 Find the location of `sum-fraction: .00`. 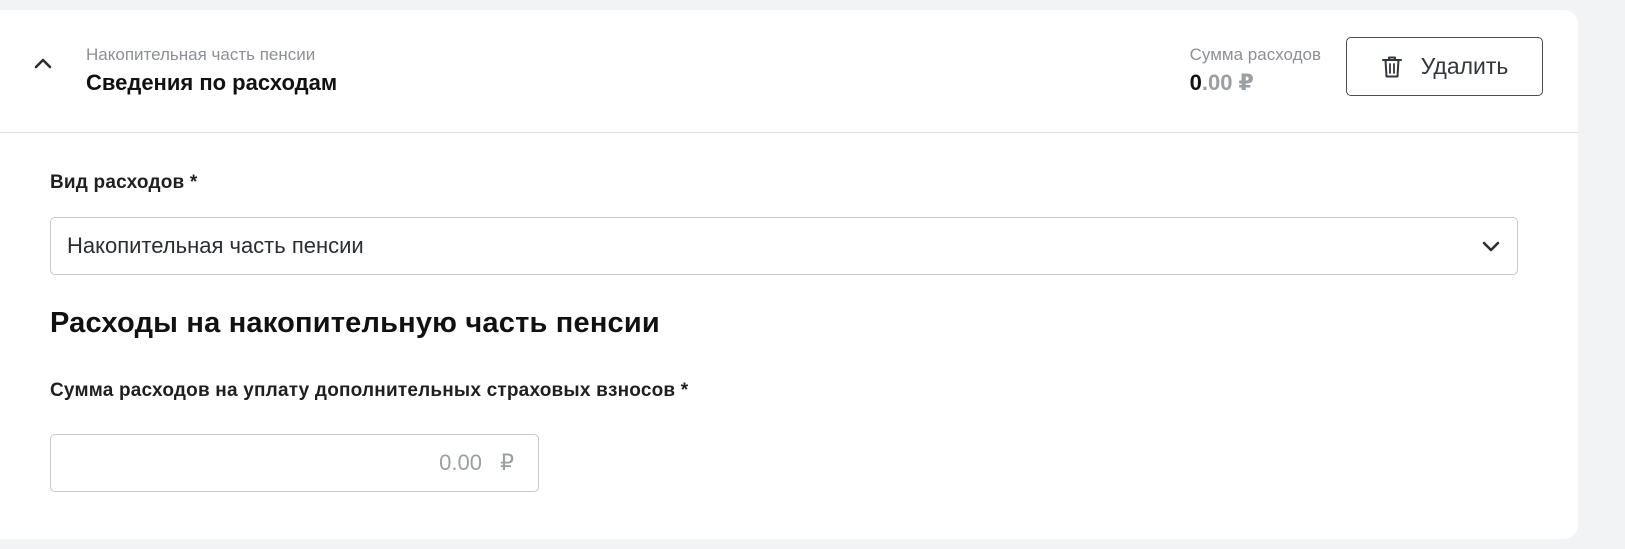

sum-fraction: .00 is located at coordinates (1217, 82).